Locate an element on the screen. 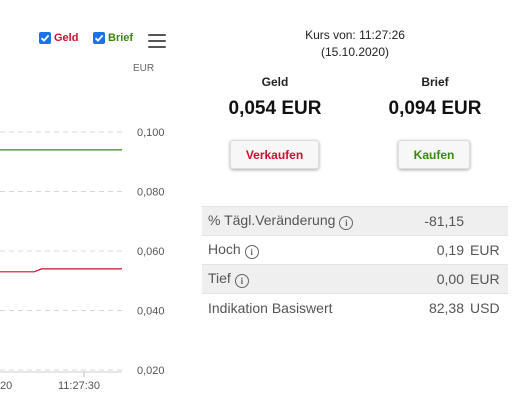 Image resolution: width=512 pixels, height=420 pixels. table-row: Indikation Basiswert 82,38 USD is located at coordinates (355, 308).